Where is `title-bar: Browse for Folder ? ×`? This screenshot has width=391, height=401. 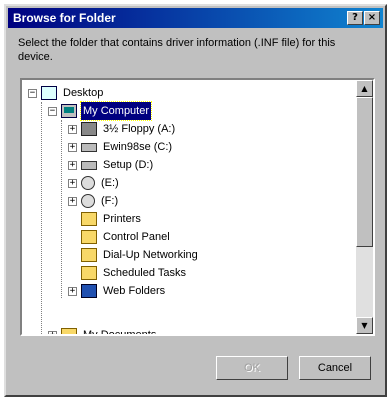
title-bar: Browse for Folder ? × is located at coordinates (195, 18).